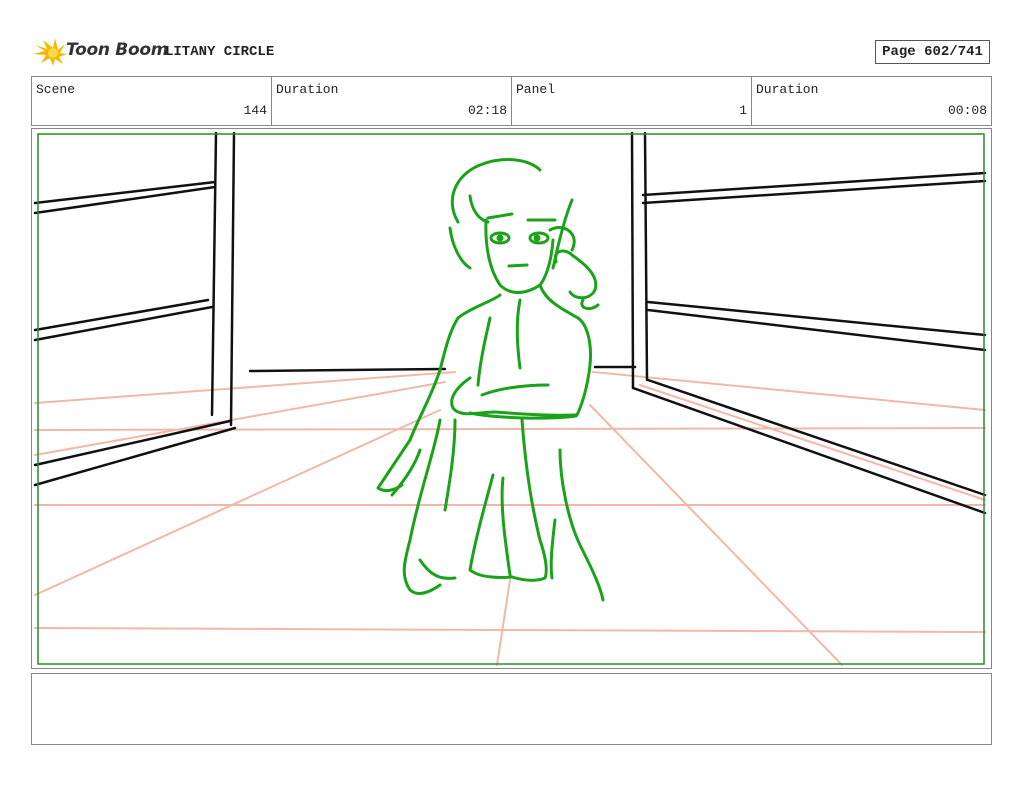 Image resolution: width=1024 pixels, height=791 pixels. Describe the element at coordinates (487, 110) in the screenshot. I see `scene-duration-value: 02:18` at that location.